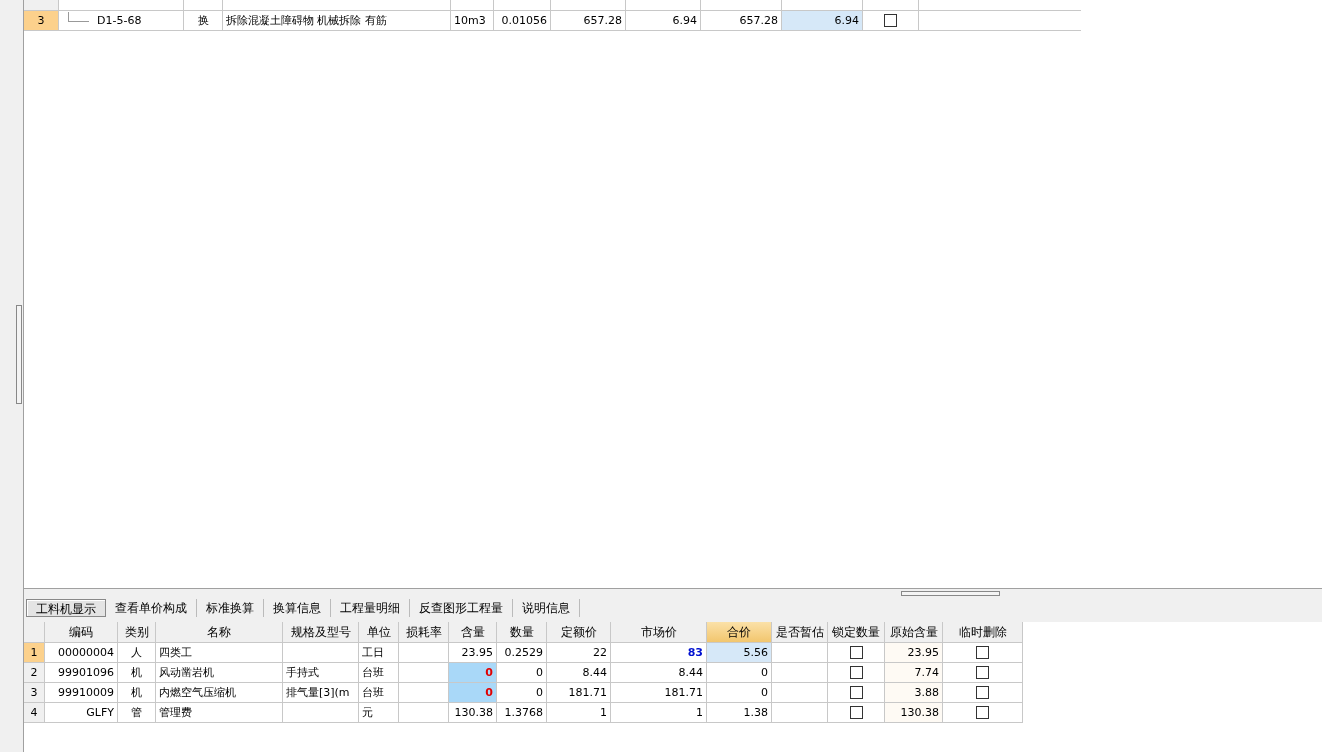  I want to click on table-cell: 0.01056, so click(524, 20).